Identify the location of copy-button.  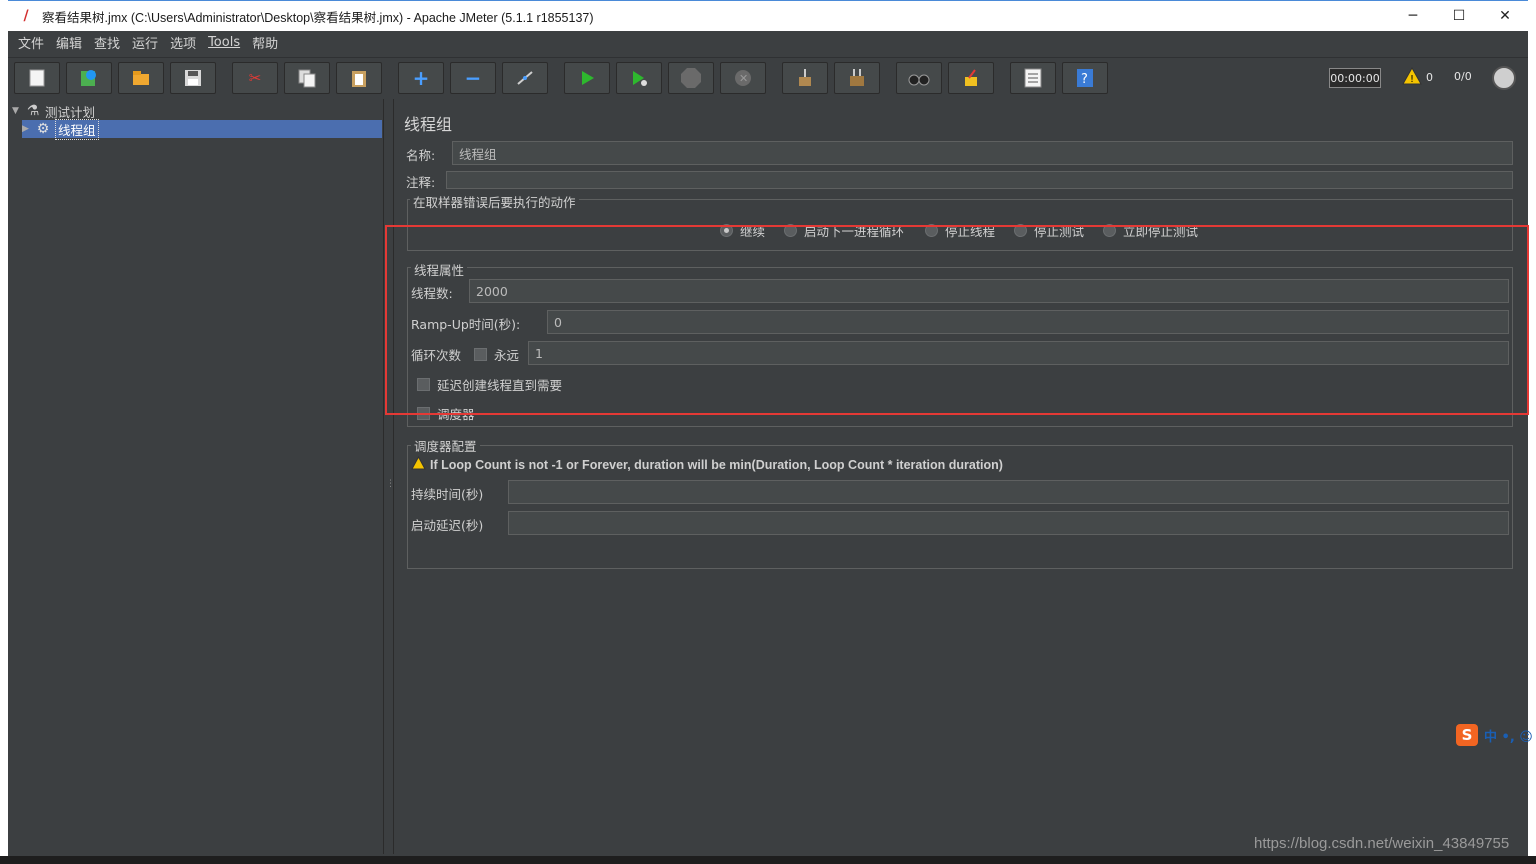
(307, 78).